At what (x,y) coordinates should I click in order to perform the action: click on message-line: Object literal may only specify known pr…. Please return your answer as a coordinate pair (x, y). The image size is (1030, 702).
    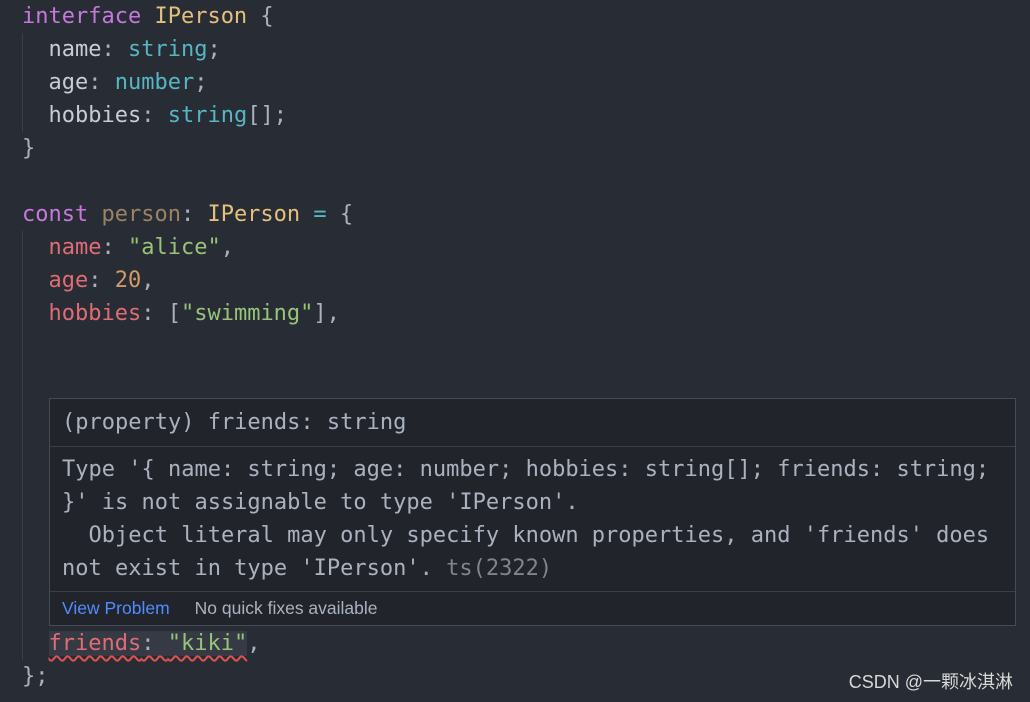
    Looking at the image, I should click on (526, 535).